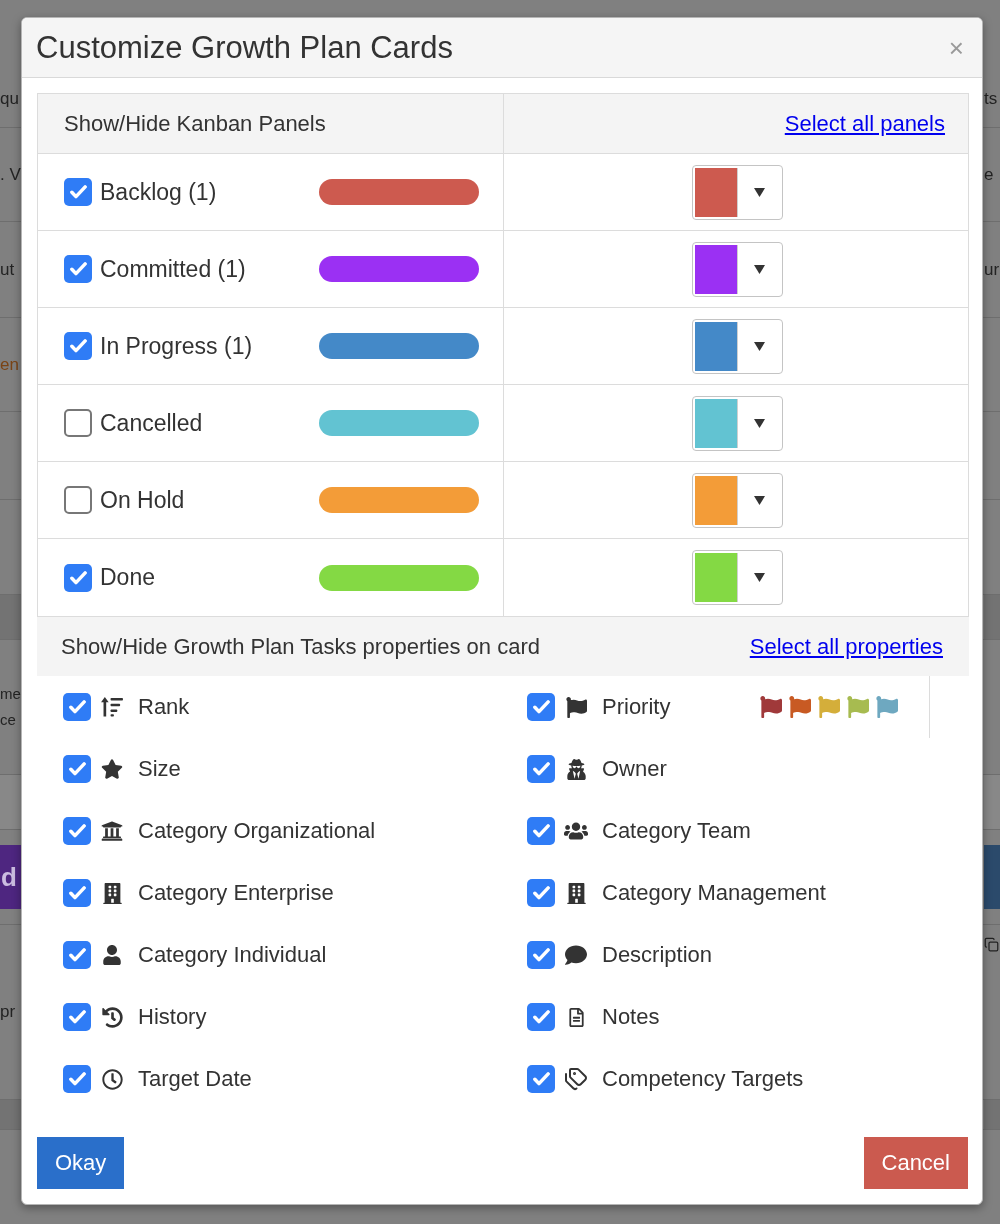 This screenshot has height=1224, width=1000. I want to click on property-label: Description, so click(657, 955).